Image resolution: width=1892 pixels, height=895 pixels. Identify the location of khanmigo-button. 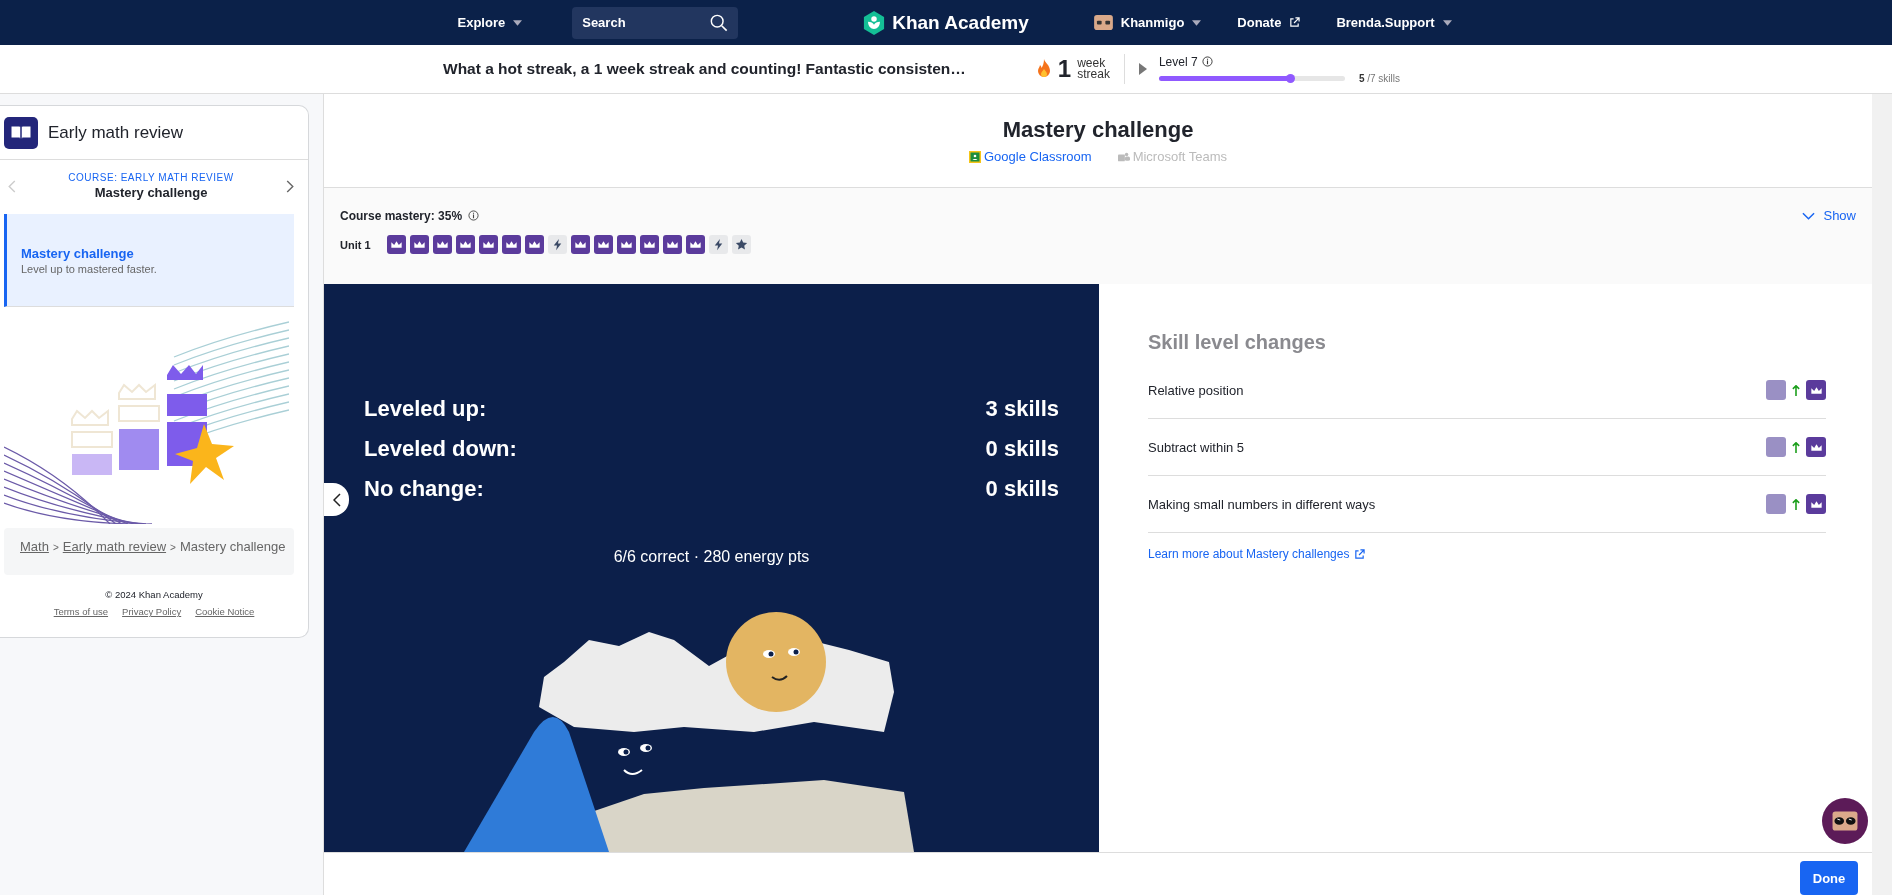
(1845, 821).